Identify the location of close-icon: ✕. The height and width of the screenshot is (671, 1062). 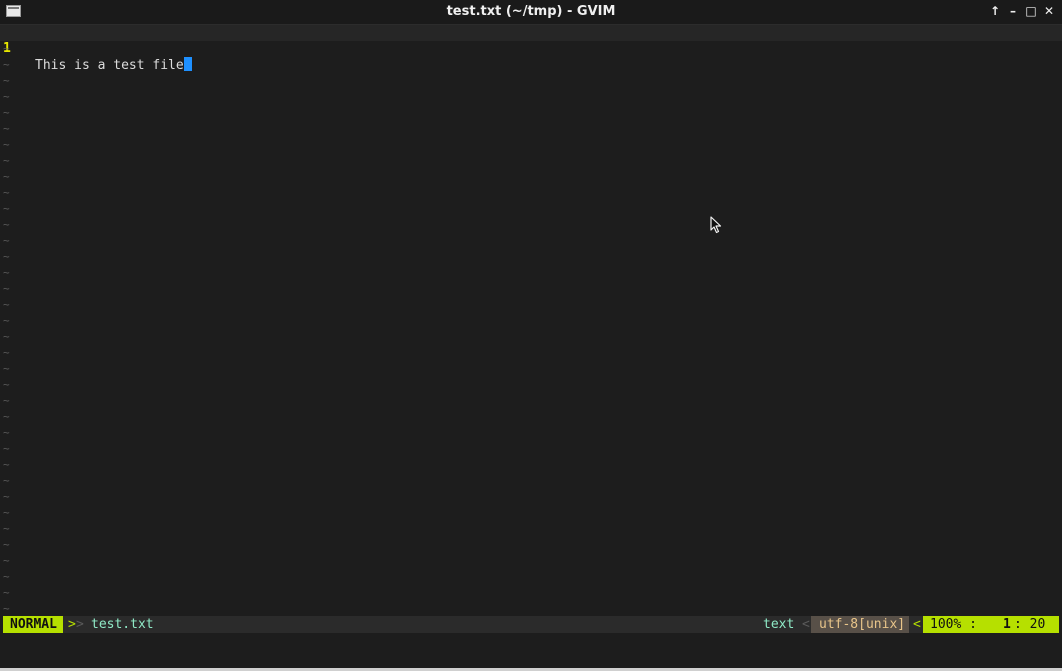
(1049, 11).